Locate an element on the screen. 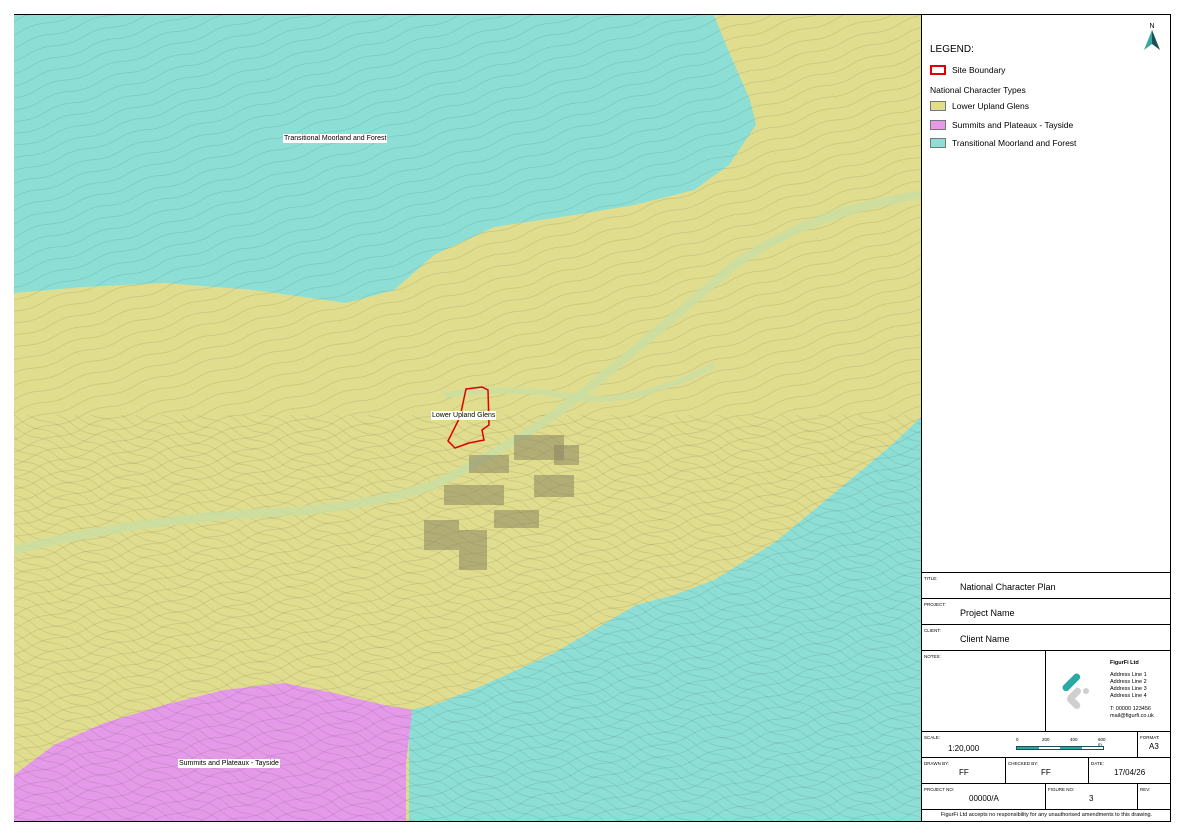  scale-tick: 0 is located at coordinates (1017, 739).